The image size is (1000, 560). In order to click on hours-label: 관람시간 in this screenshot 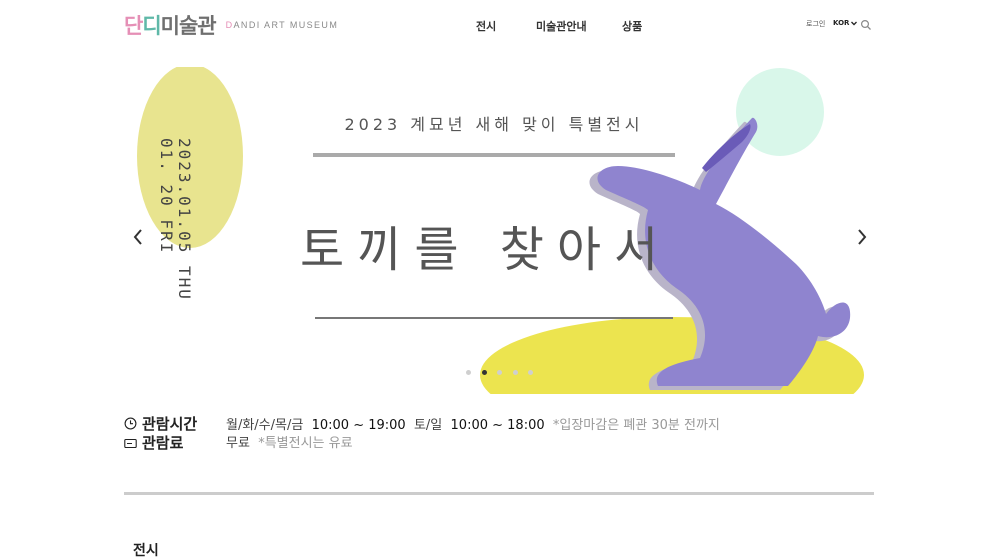, I will do `click(170, 424)`.